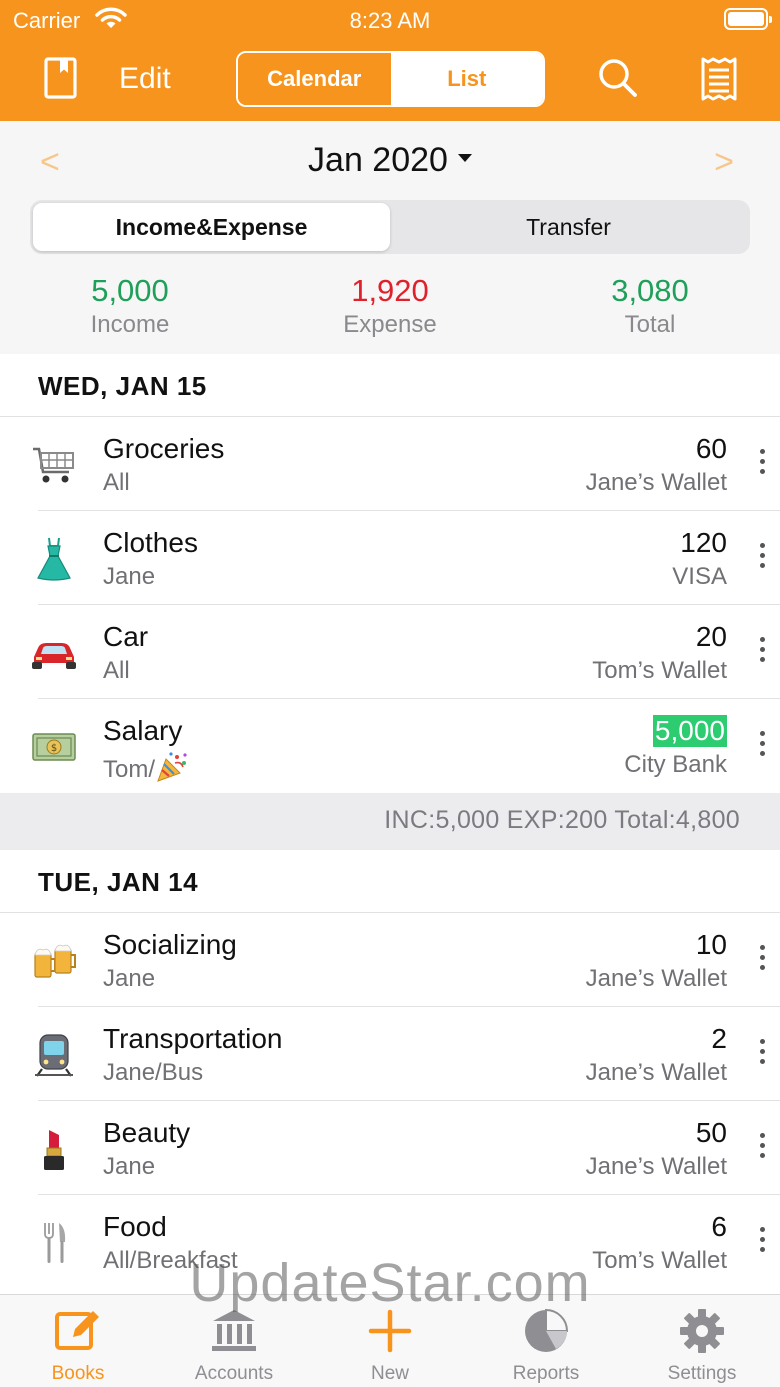 The height and width of the screenshot is (1387, 780). What do you see at coordinates (618, 78) in the screenshot?
I see `search-icon` at bounding box center [618, 78].